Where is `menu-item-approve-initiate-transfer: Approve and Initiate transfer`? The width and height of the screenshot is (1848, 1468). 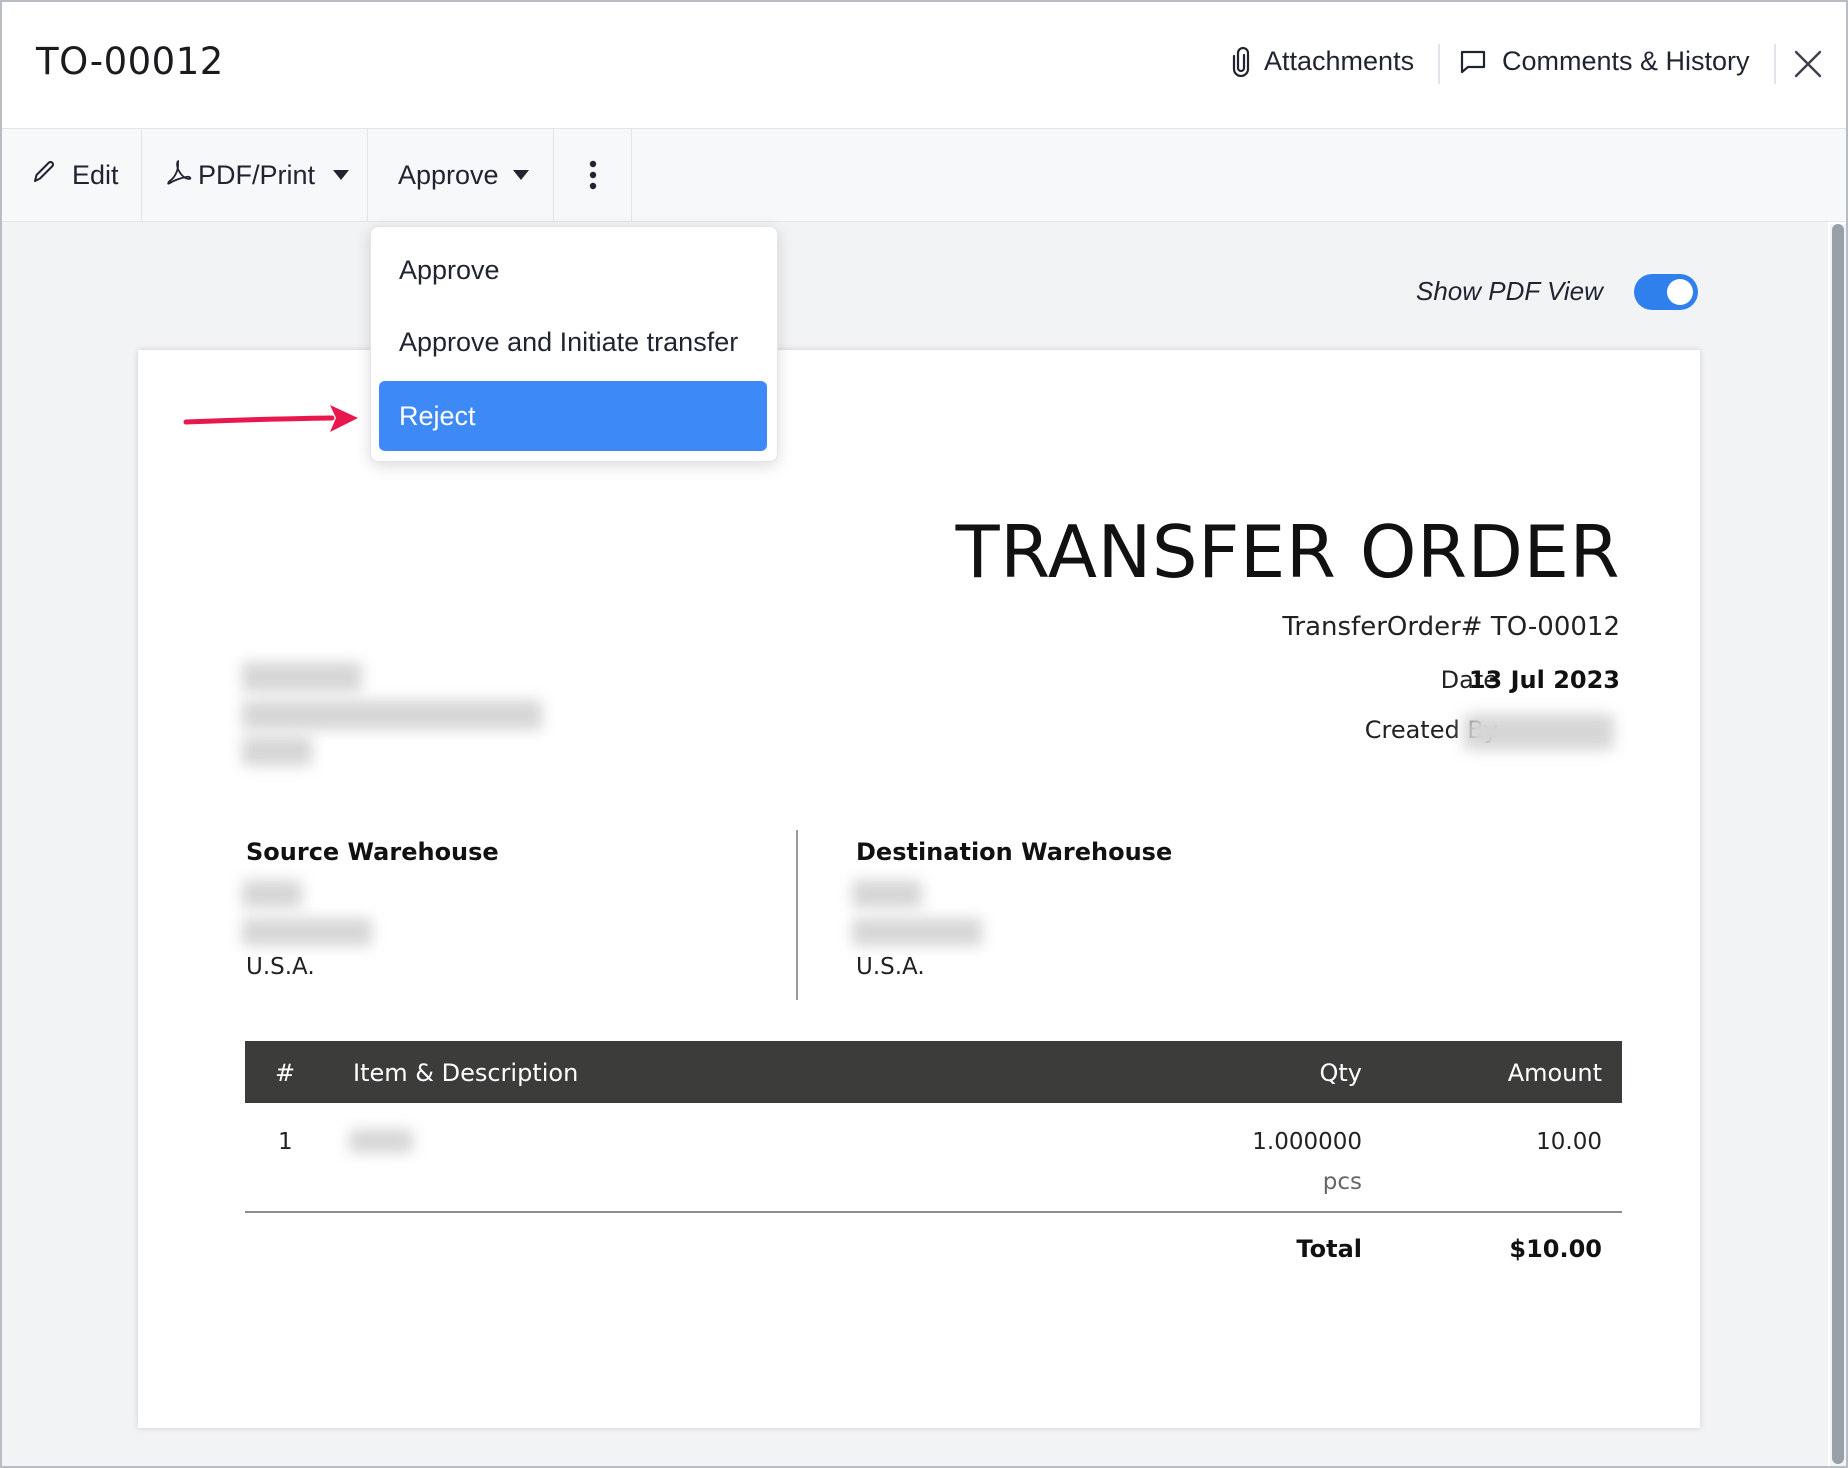
menu-item-approve-initiate-transfer: Approve and Initiate transfer is located at coordinates (568, 342).